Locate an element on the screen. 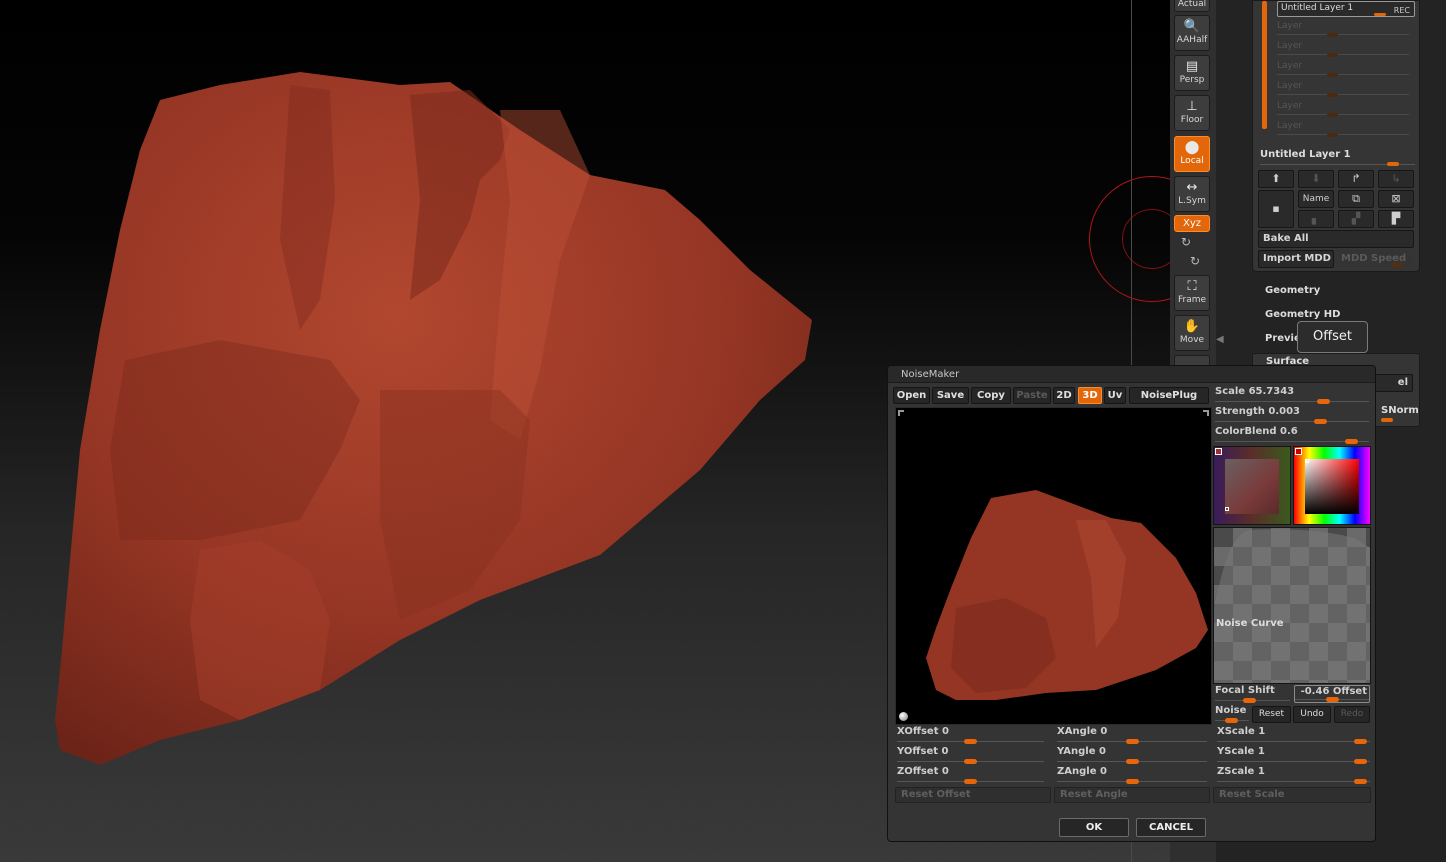 This screenshot has width=1446, height=862. color-swatch-a is located at coordinates (1252, 485).